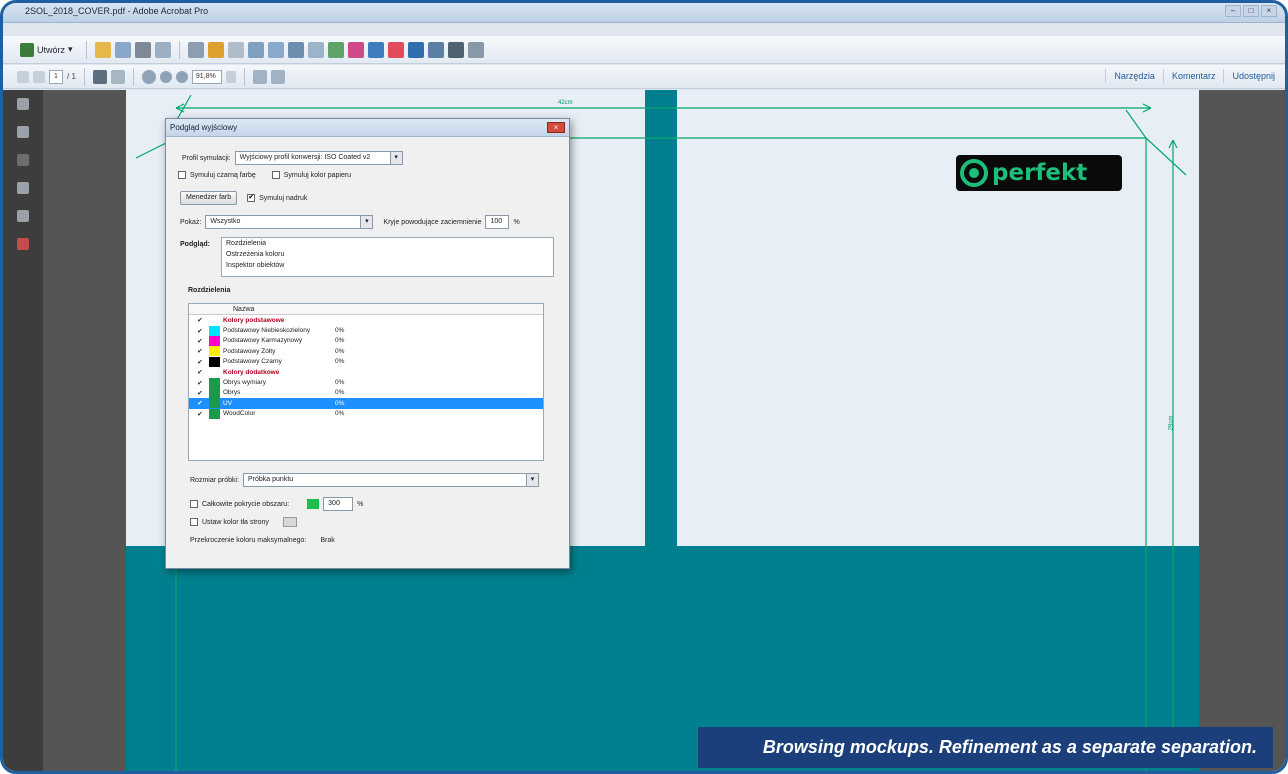 This screenshot has width=1288, height=774. Describe the element at coordinates (181, 76) in the screenshot. I see `zoom-in-icon` at that location.